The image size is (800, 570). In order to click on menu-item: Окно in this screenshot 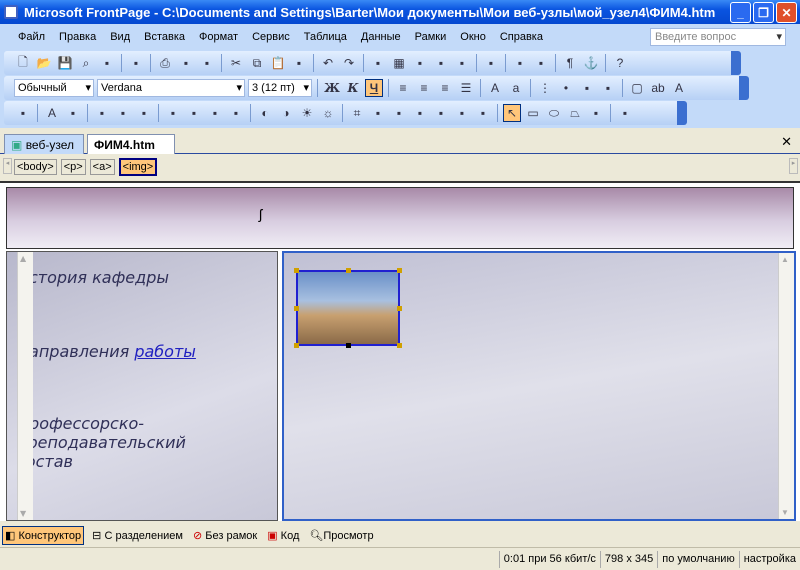, I will do `click(473, 37)`.